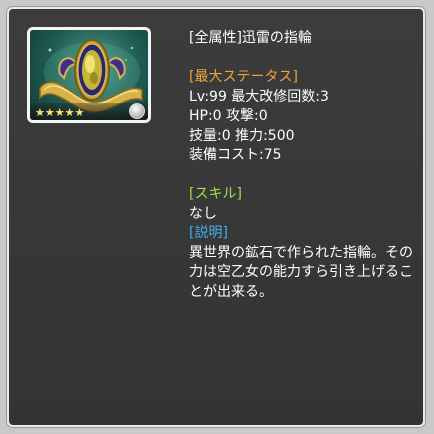 Image resolution: width=434 pixels, height=434 pixels. I want to click on item-thumbnail: ★★★★★, so click(89, 75).